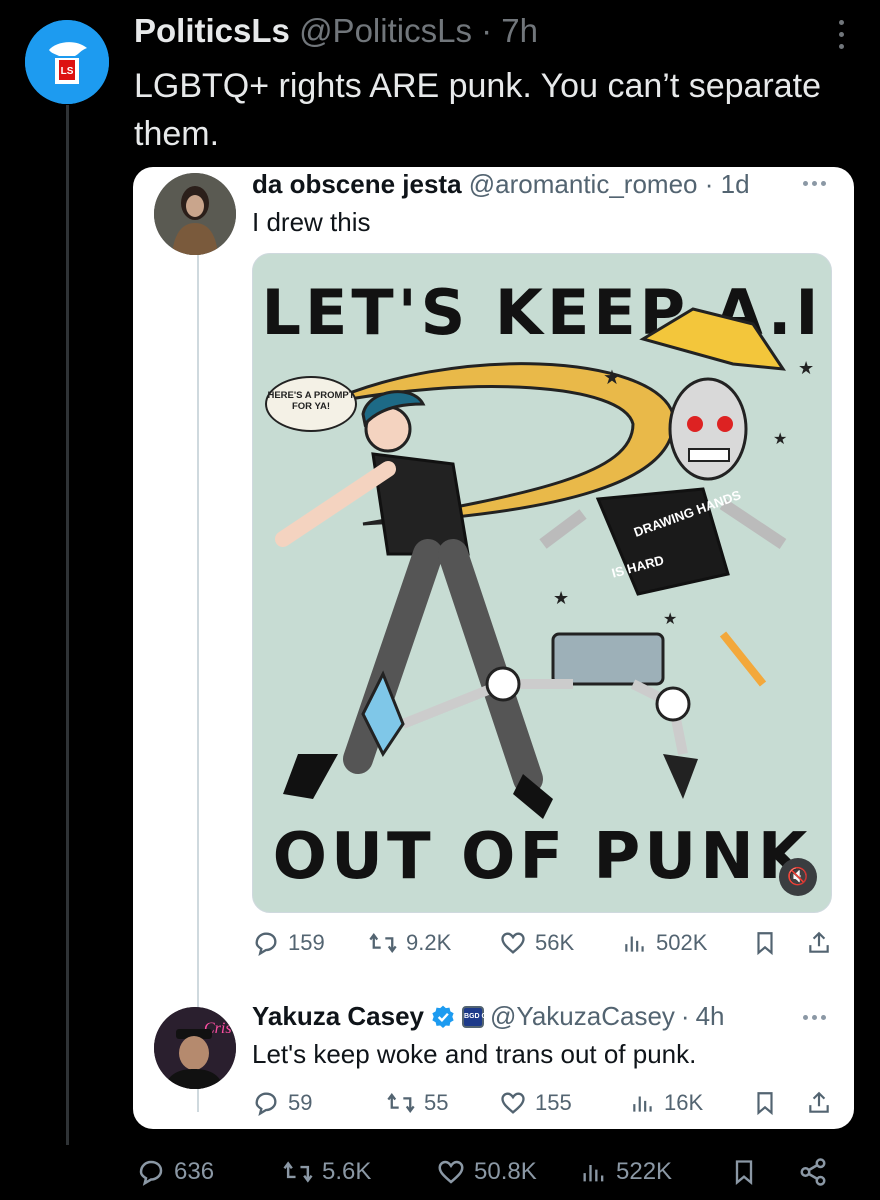 Image resolution: width=880 pixels, height=1200 pixels. I want to click on view-count: 522K, so click(644, 1171).